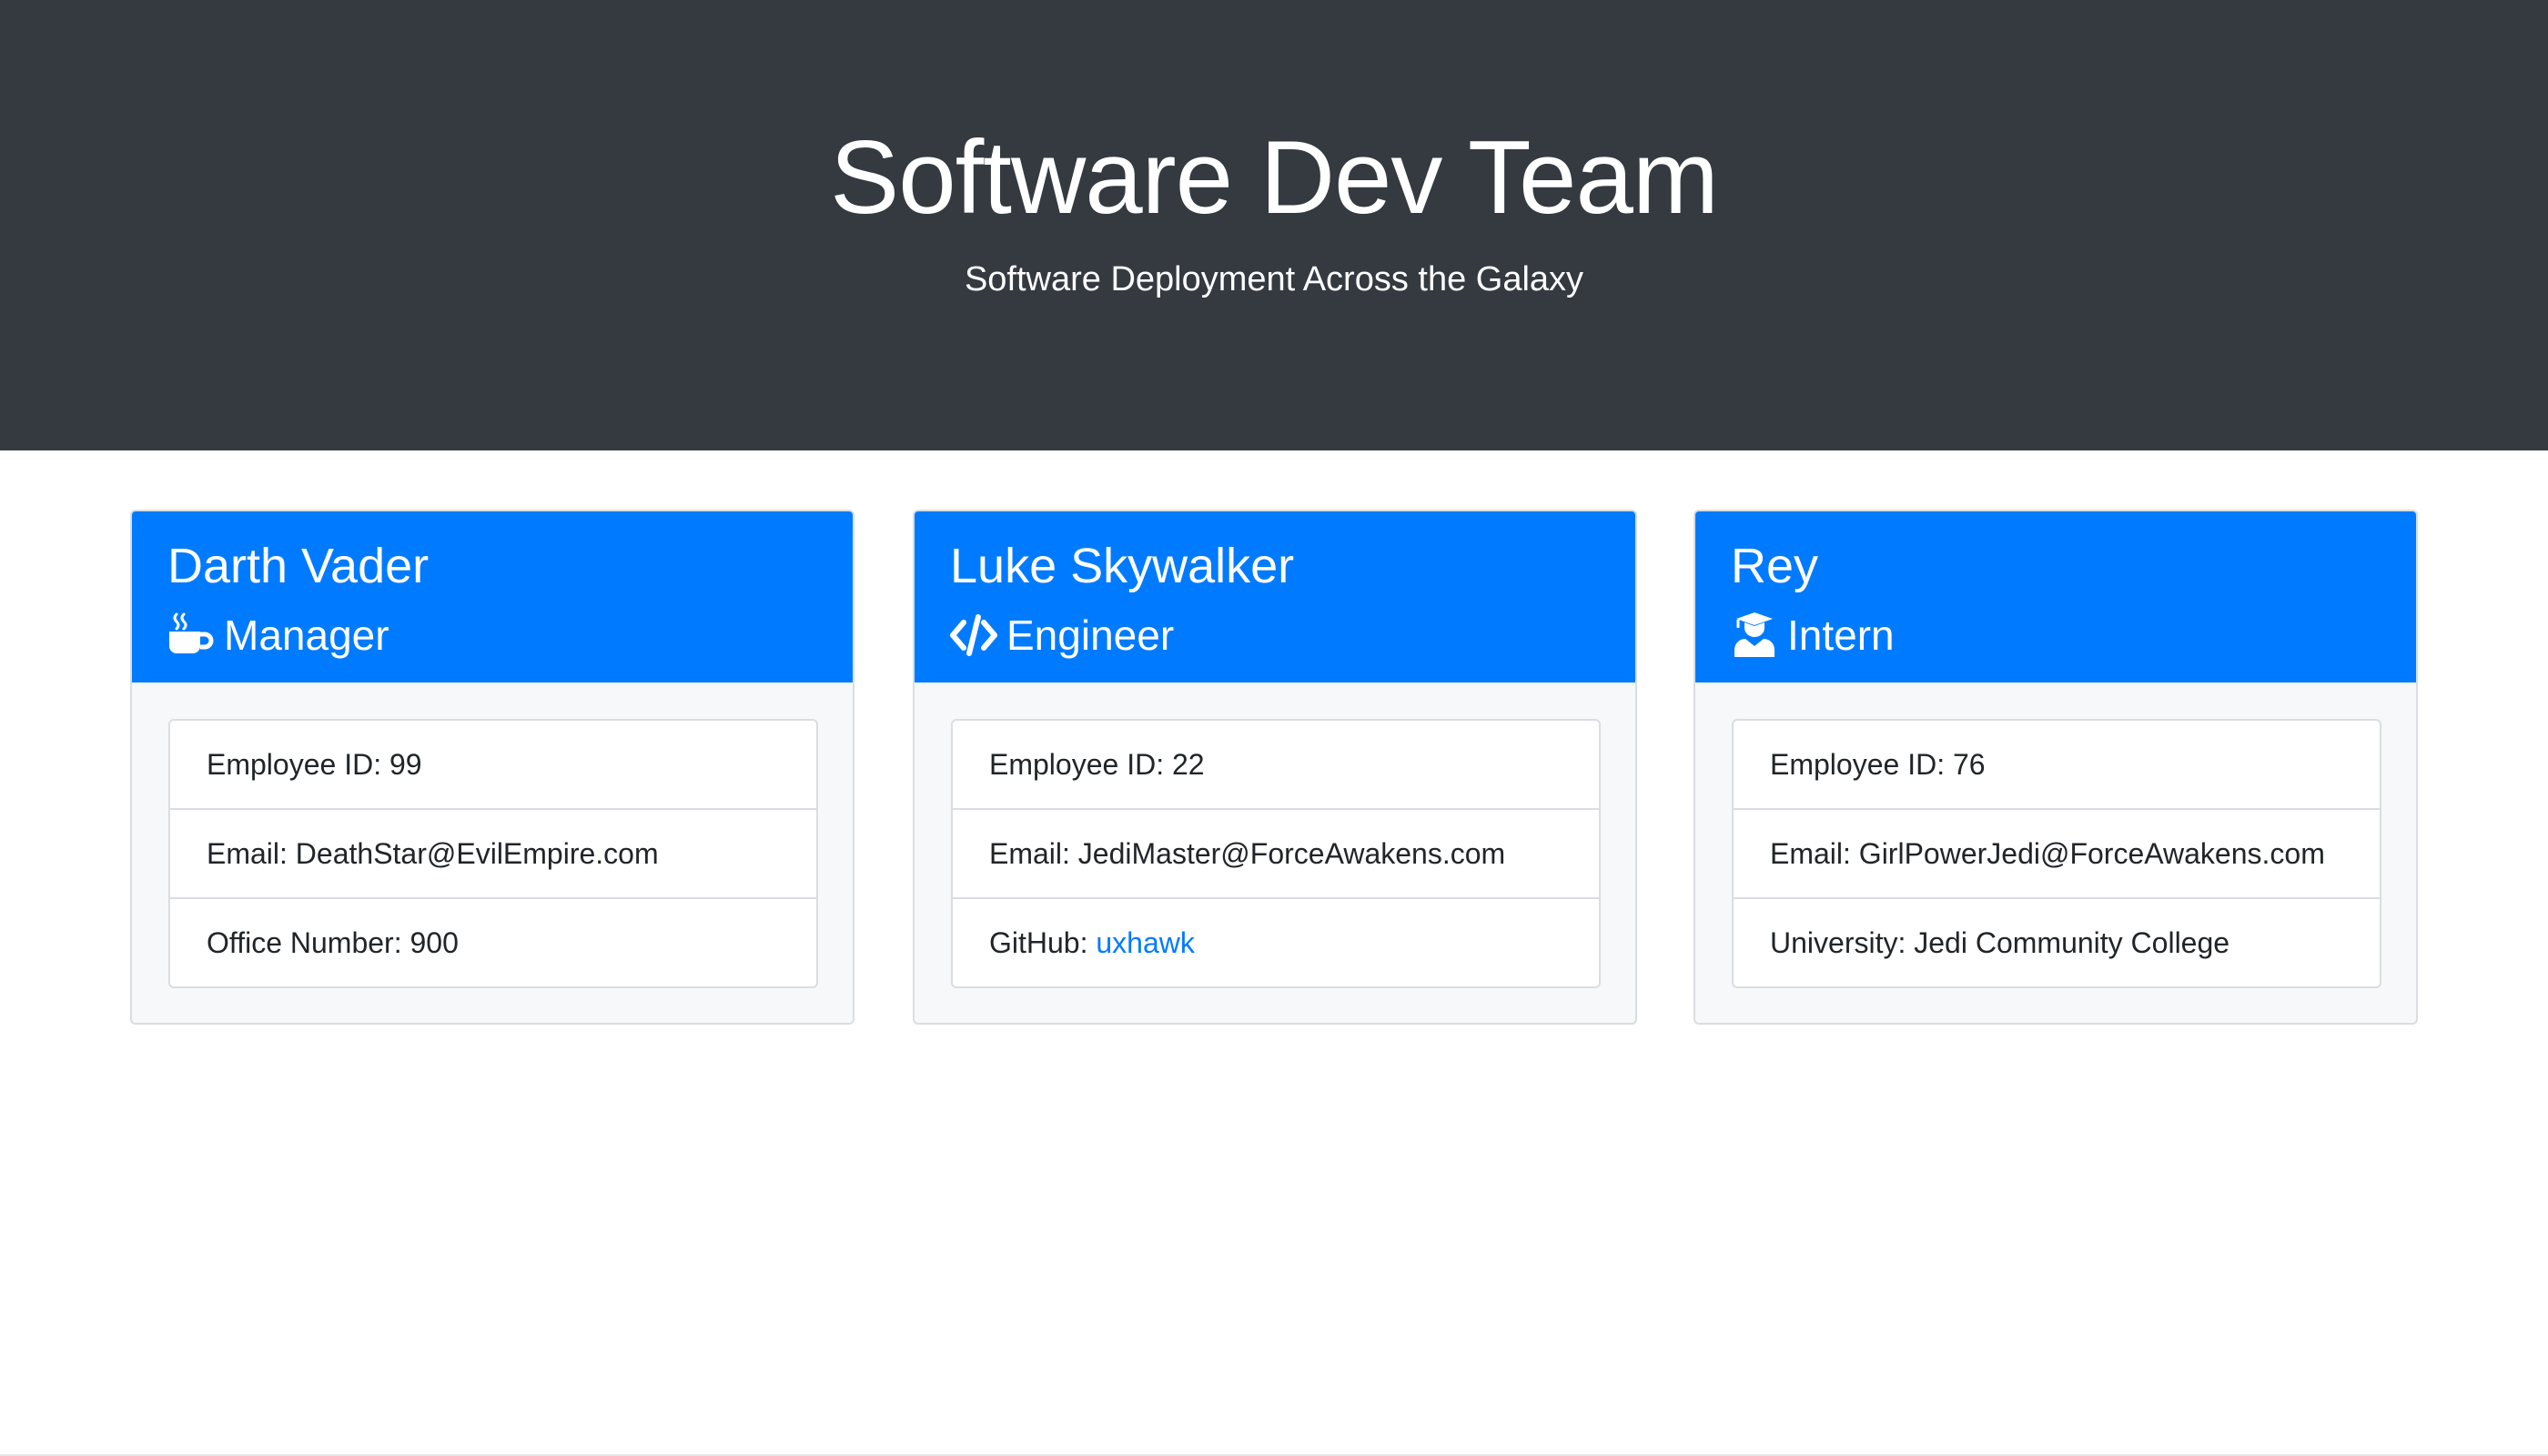 The width and height of the screenshot is (2548, 1456). Describe the element at coordinates (1091, 636) in the screenshot. I see `employee-role-label: Engineer` at that location.